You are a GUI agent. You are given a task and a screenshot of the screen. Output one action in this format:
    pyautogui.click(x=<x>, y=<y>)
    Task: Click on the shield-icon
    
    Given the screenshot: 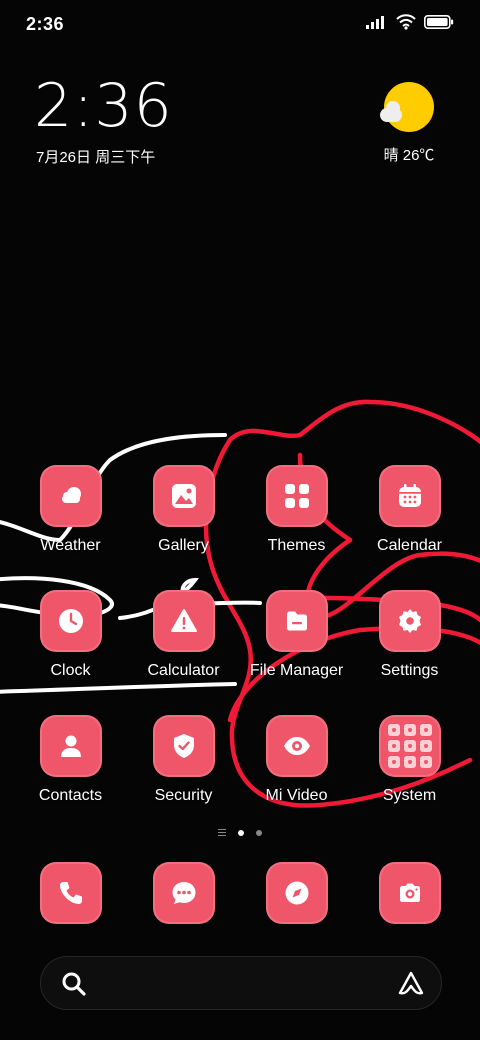 What is the action you would take?
    pyautogui.click(x=183, y=746)
    